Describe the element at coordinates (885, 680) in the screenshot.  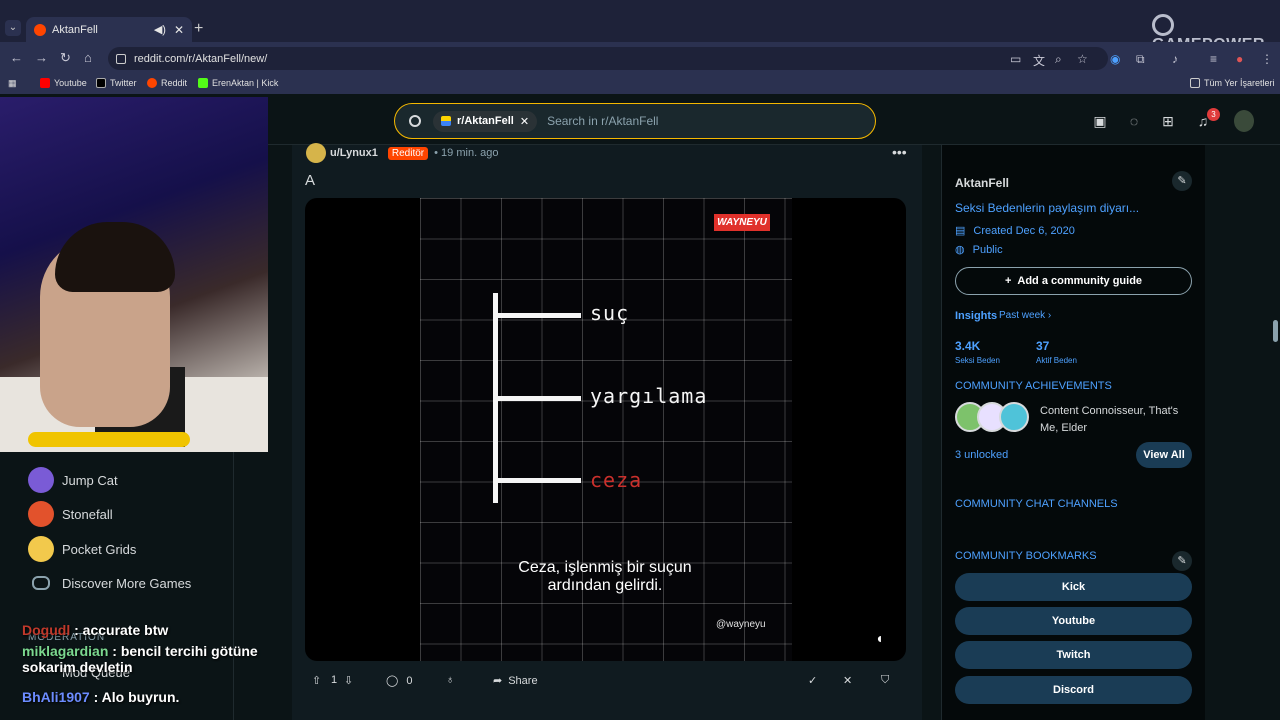
I see `mod-shield-icon: ⛉` at that location.